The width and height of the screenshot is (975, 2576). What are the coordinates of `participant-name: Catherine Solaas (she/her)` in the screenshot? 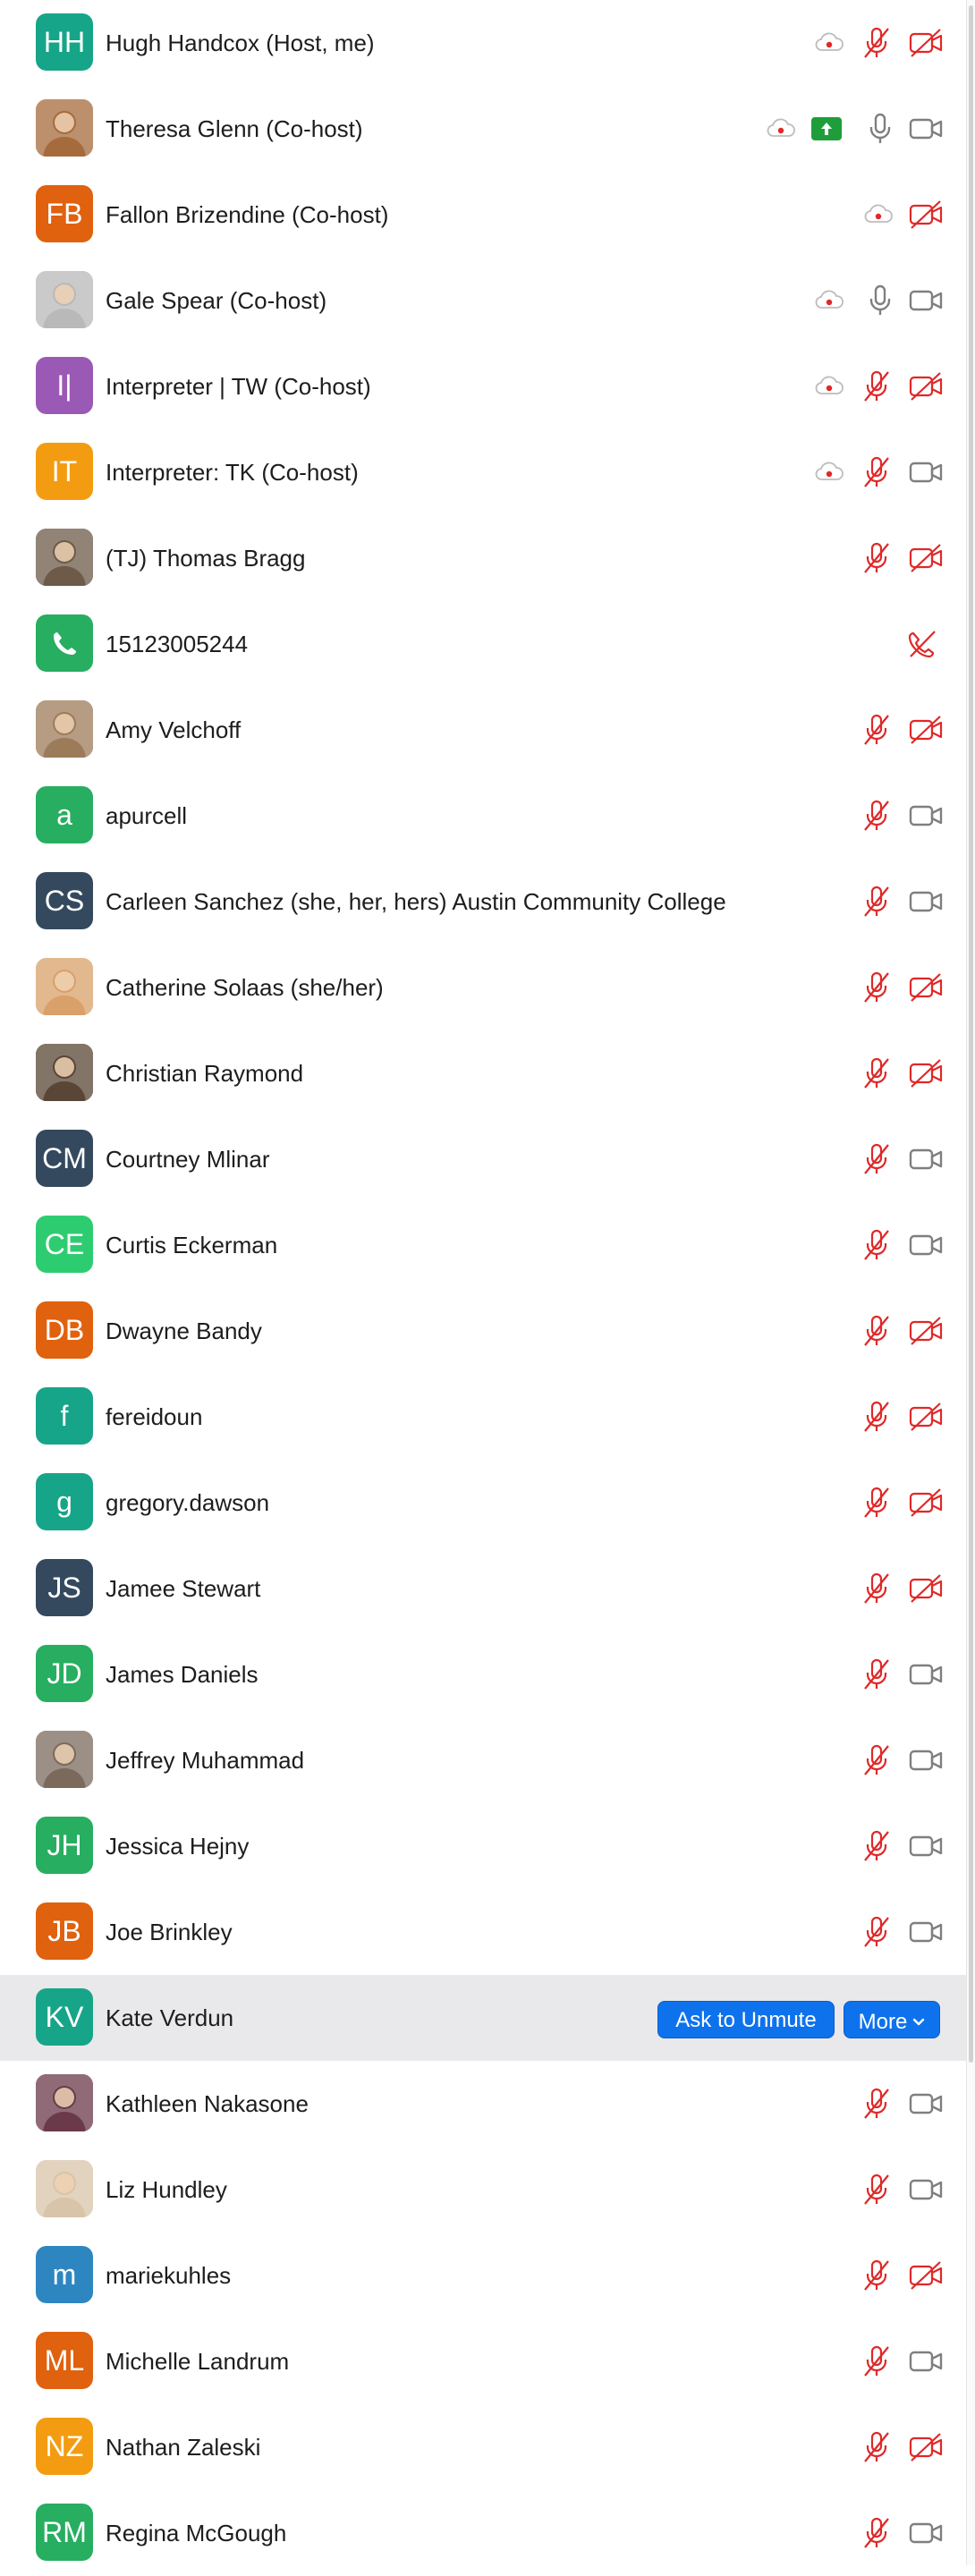 It's located at (245, 987).